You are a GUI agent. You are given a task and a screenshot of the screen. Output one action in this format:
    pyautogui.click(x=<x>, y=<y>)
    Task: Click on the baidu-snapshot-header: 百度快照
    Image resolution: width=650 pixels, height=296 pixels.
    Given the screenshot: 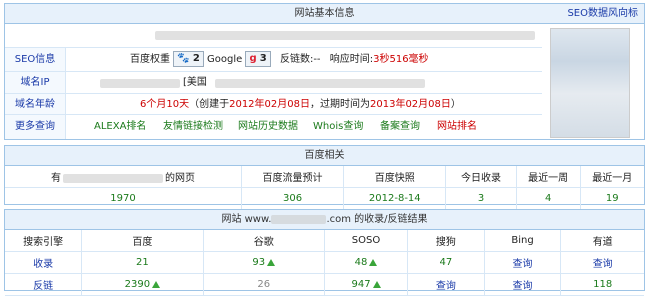 What is the action you would take?
    pyautogui.click(x=395, y=177)
    